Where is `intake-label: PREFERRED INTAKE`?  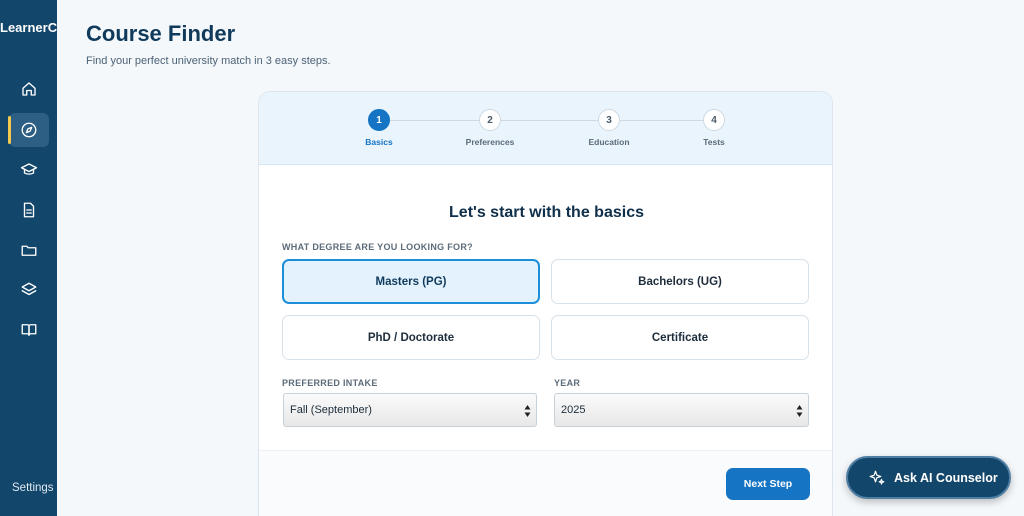 intake-label: PREFERRED INTAKE is located at coordinates (330, 383).